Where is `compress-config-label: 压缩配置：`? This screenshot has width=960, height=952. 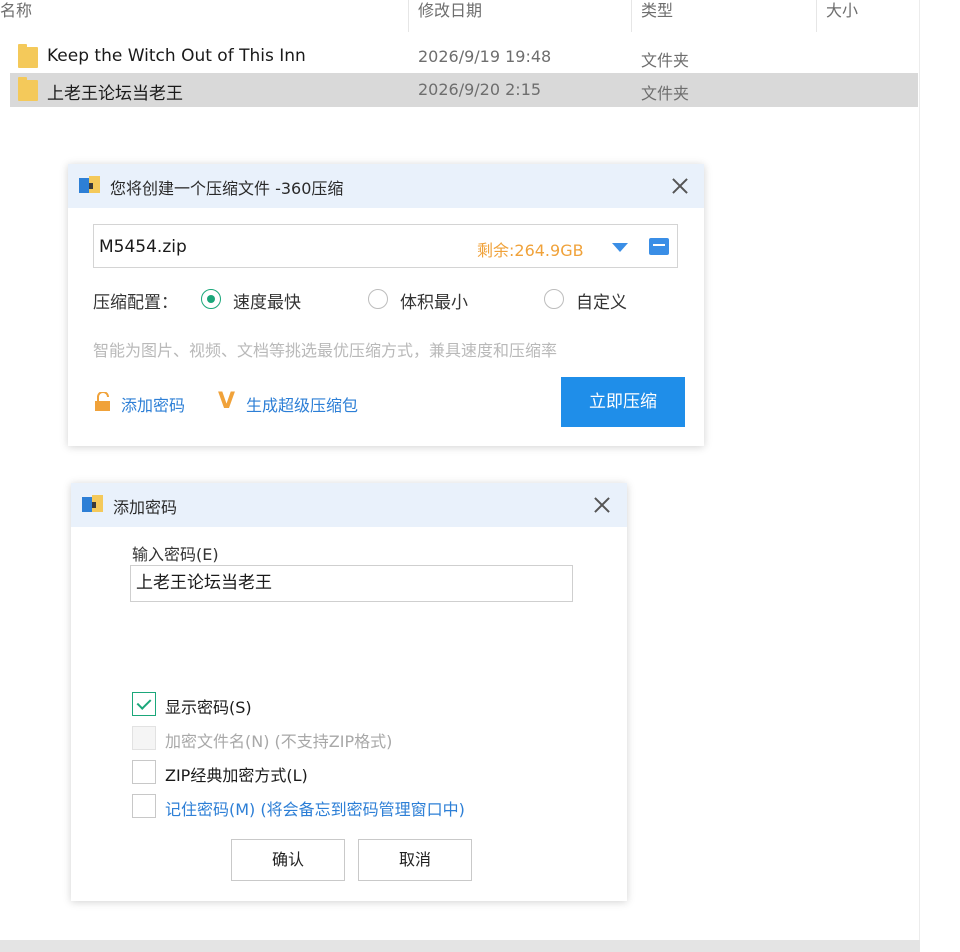 compress-config-label: 压缩配置： is located at coordinates (135, 303).